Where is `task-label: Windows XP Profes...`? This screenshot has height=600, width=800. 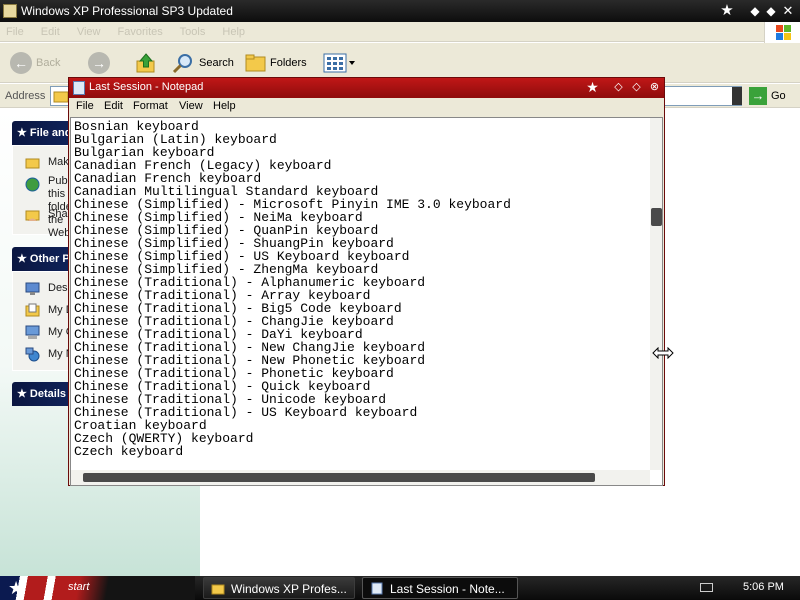
task-label: Windows XP Profes... is located at coordinates (289, 589).